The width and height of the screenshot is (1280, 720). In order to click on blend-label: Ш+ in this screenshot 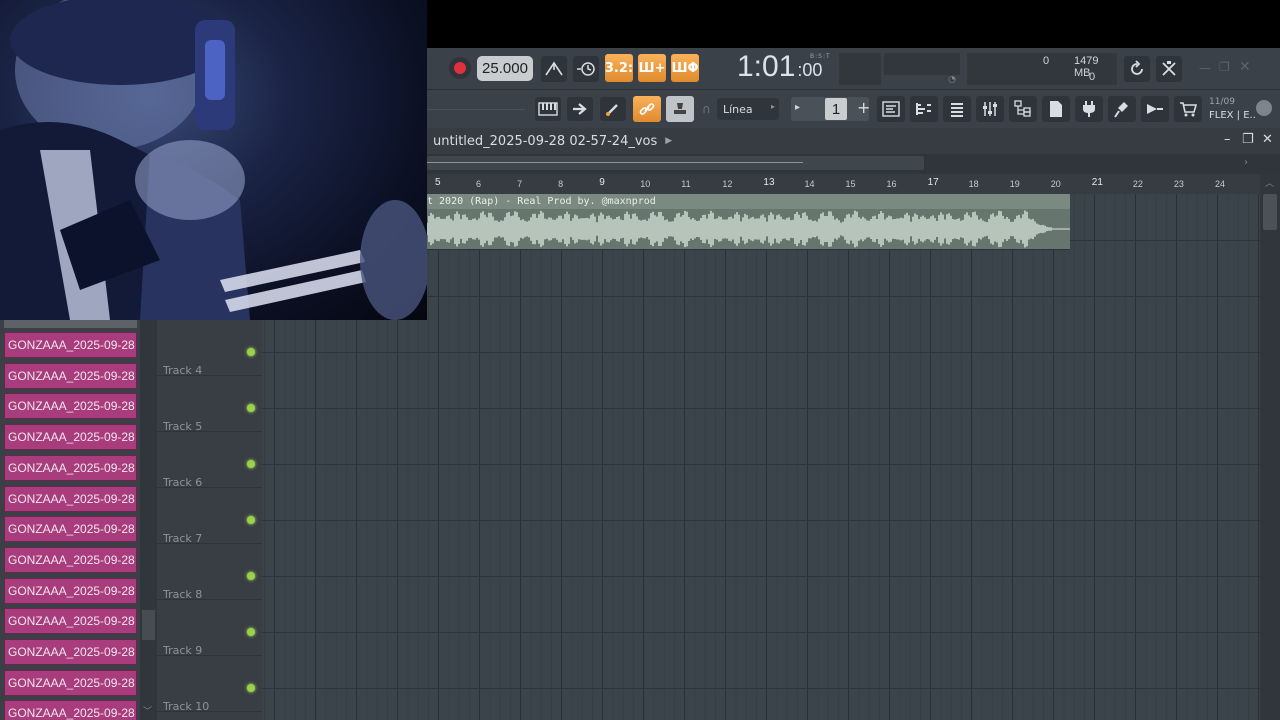, I will do `click(652, 68)`.